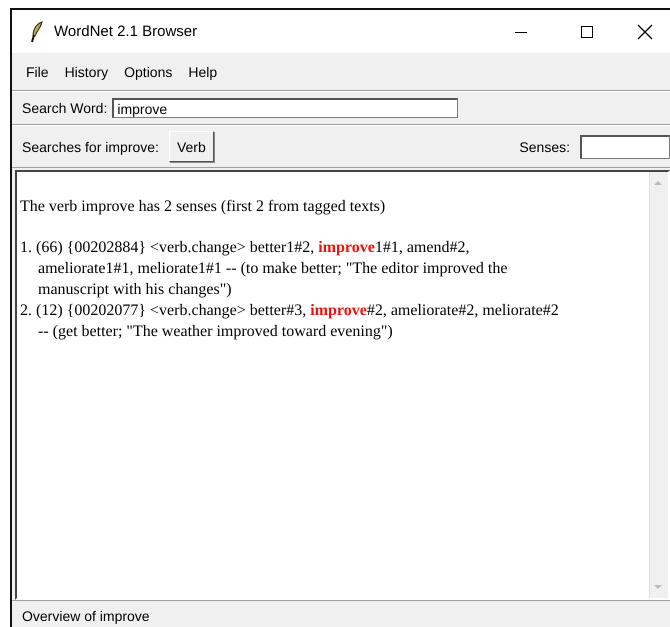  What do you see at coordinates (587, 31) in the screenshot?
I see `maximize-icon` at bounding box center [587, 31].